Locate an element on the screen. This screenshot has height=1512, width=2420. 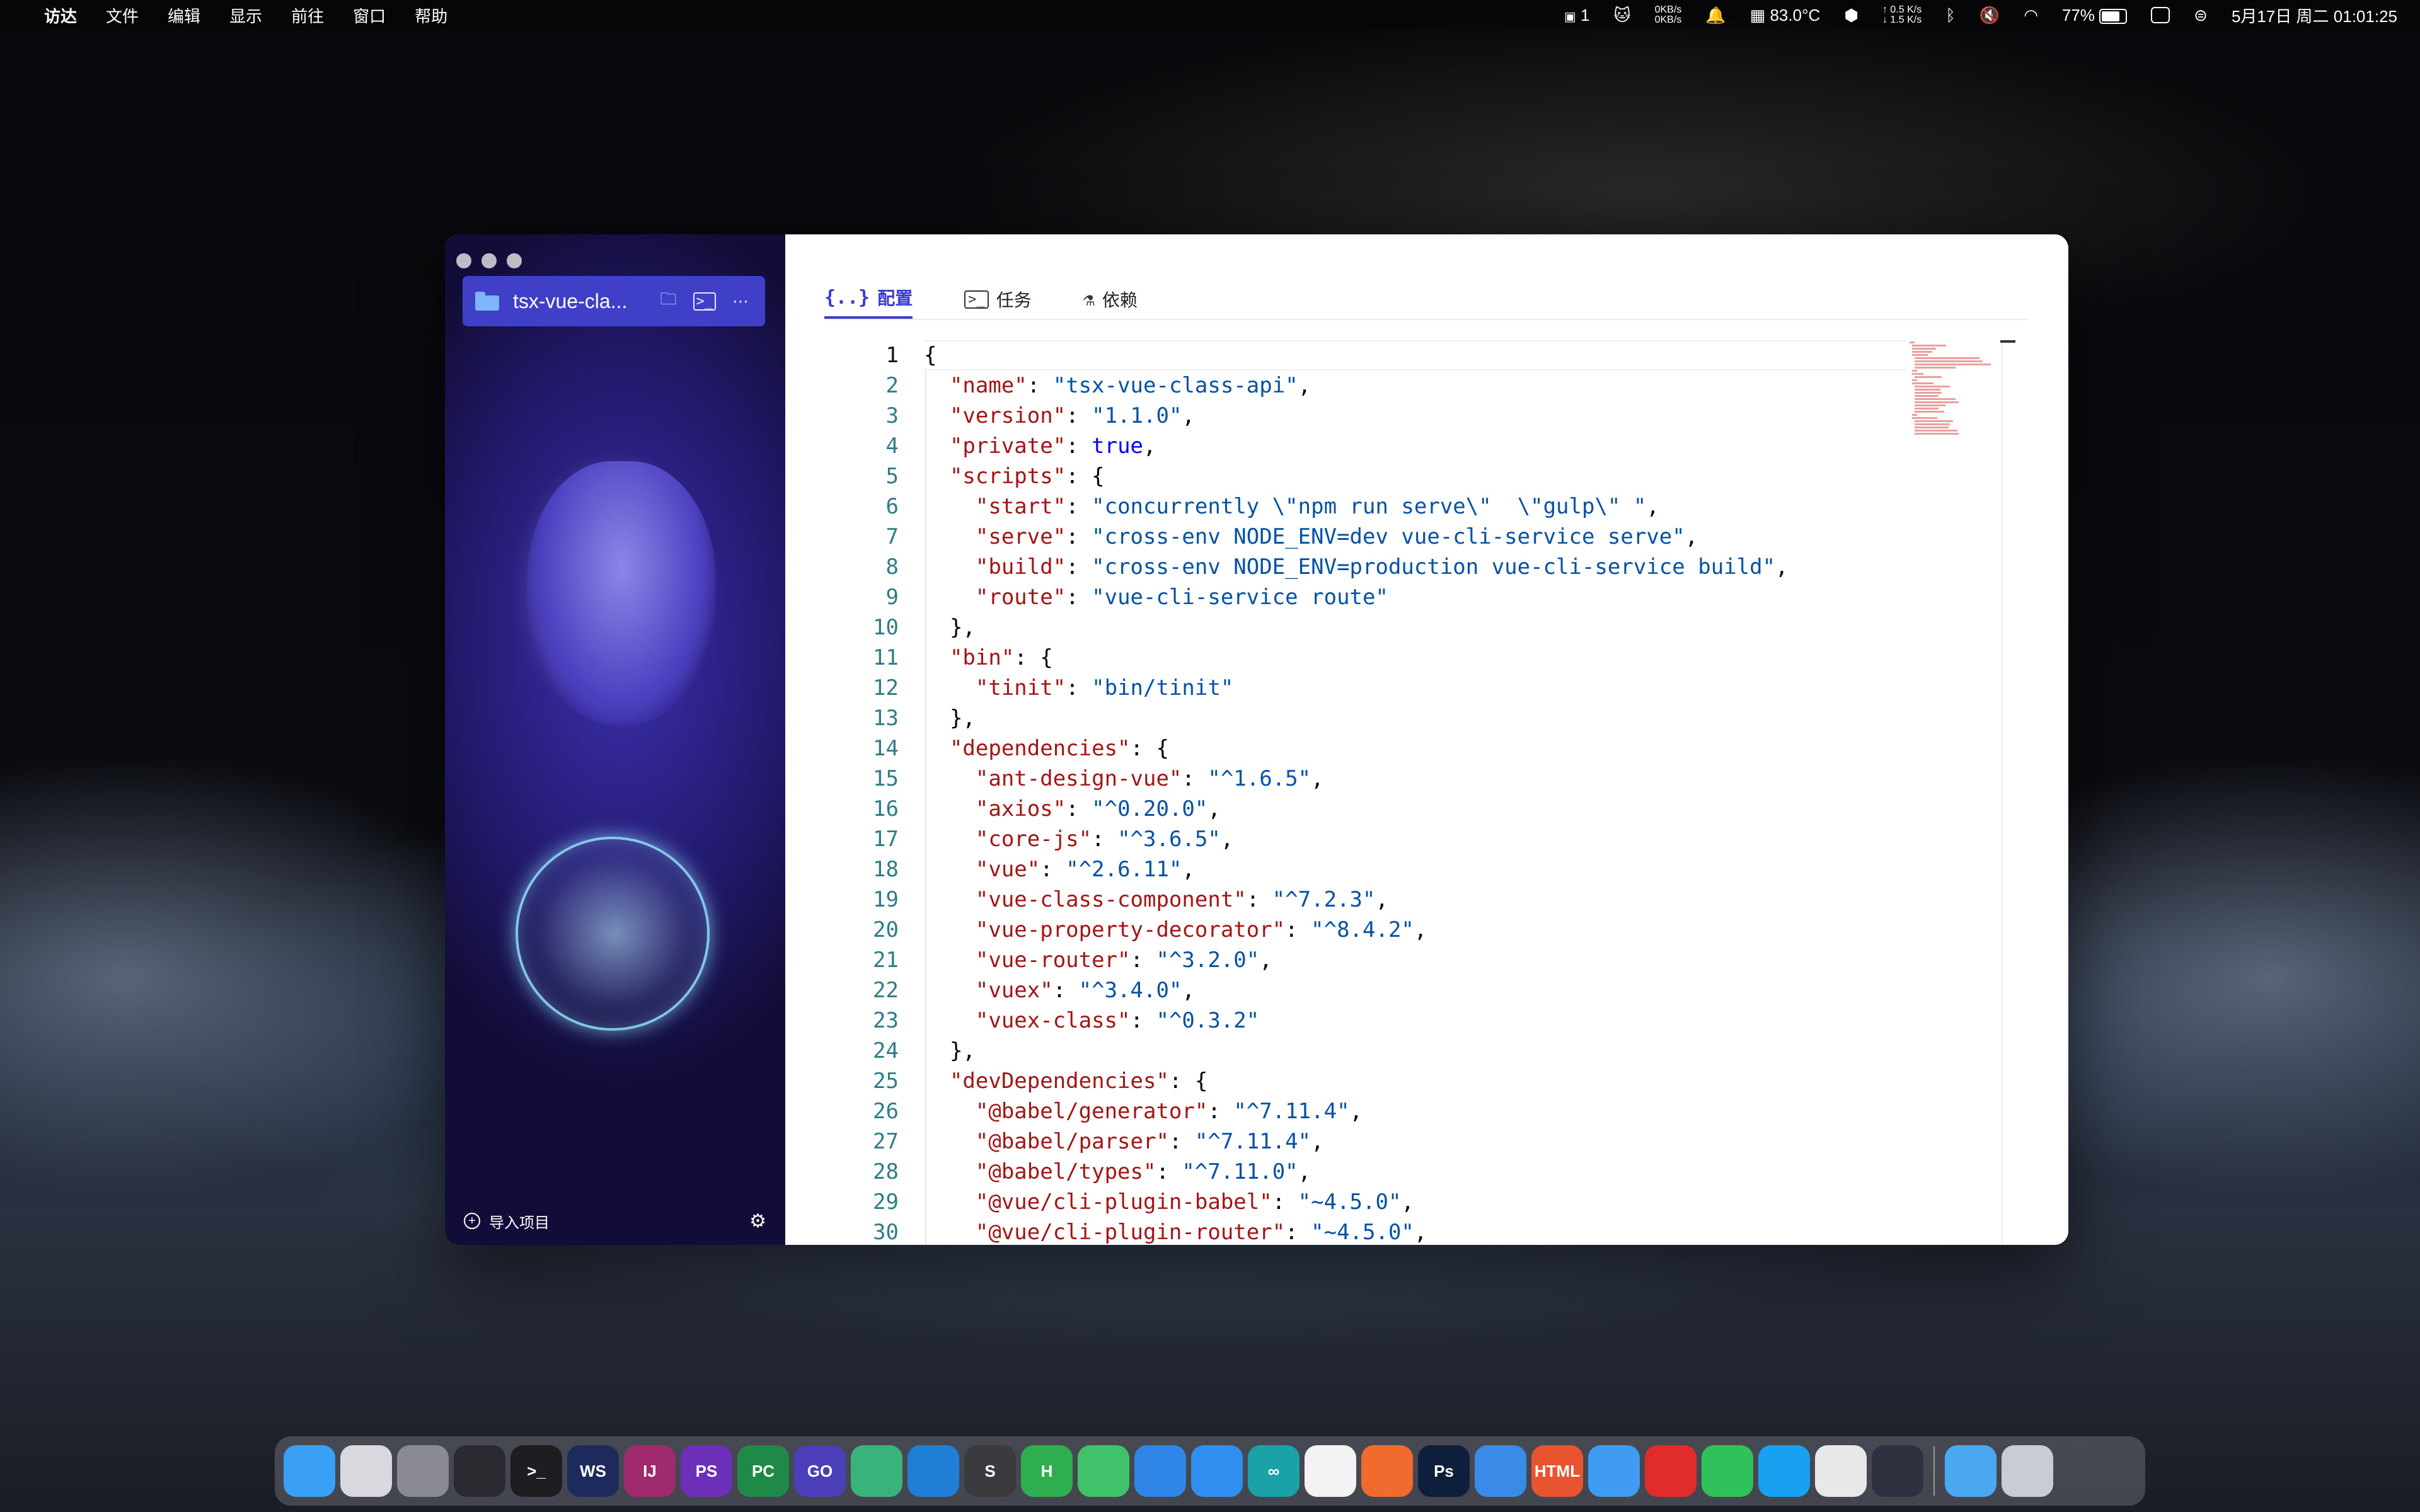
menu-view: 显示 is located at coordinates (246, 15).